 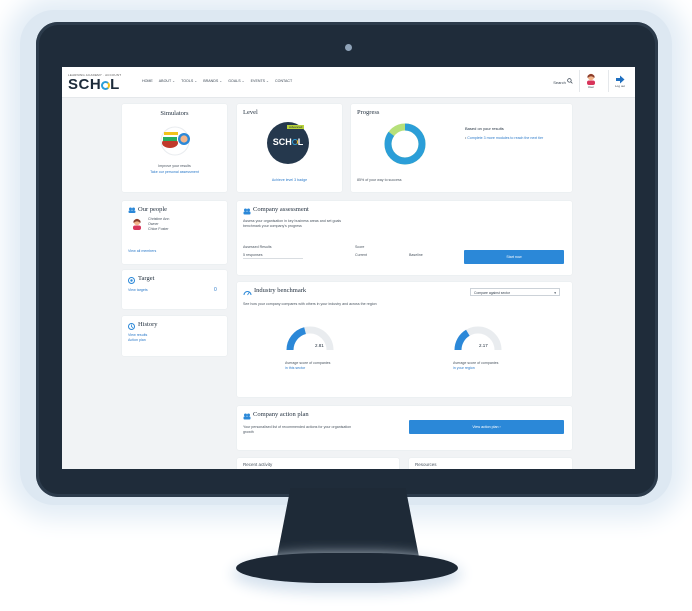 What do you see at coordinates (250, 112) in the screenshot?
I see `level-title: Level` at bounding box center [250, 112].